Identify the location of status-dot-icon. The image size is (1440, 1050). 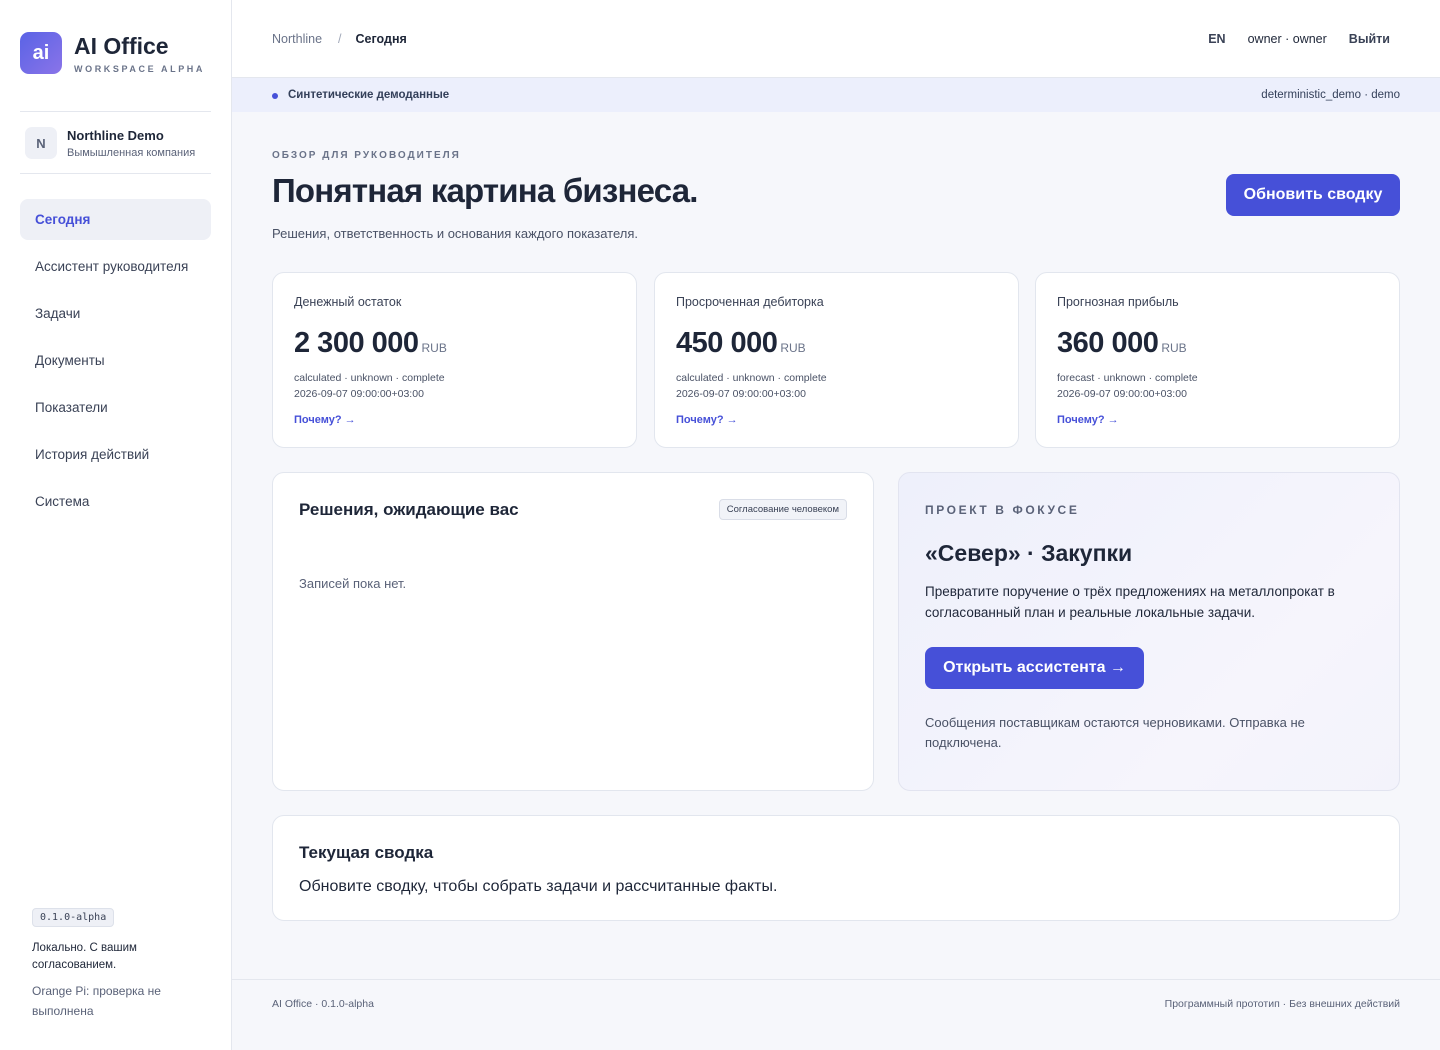
(275, 96).